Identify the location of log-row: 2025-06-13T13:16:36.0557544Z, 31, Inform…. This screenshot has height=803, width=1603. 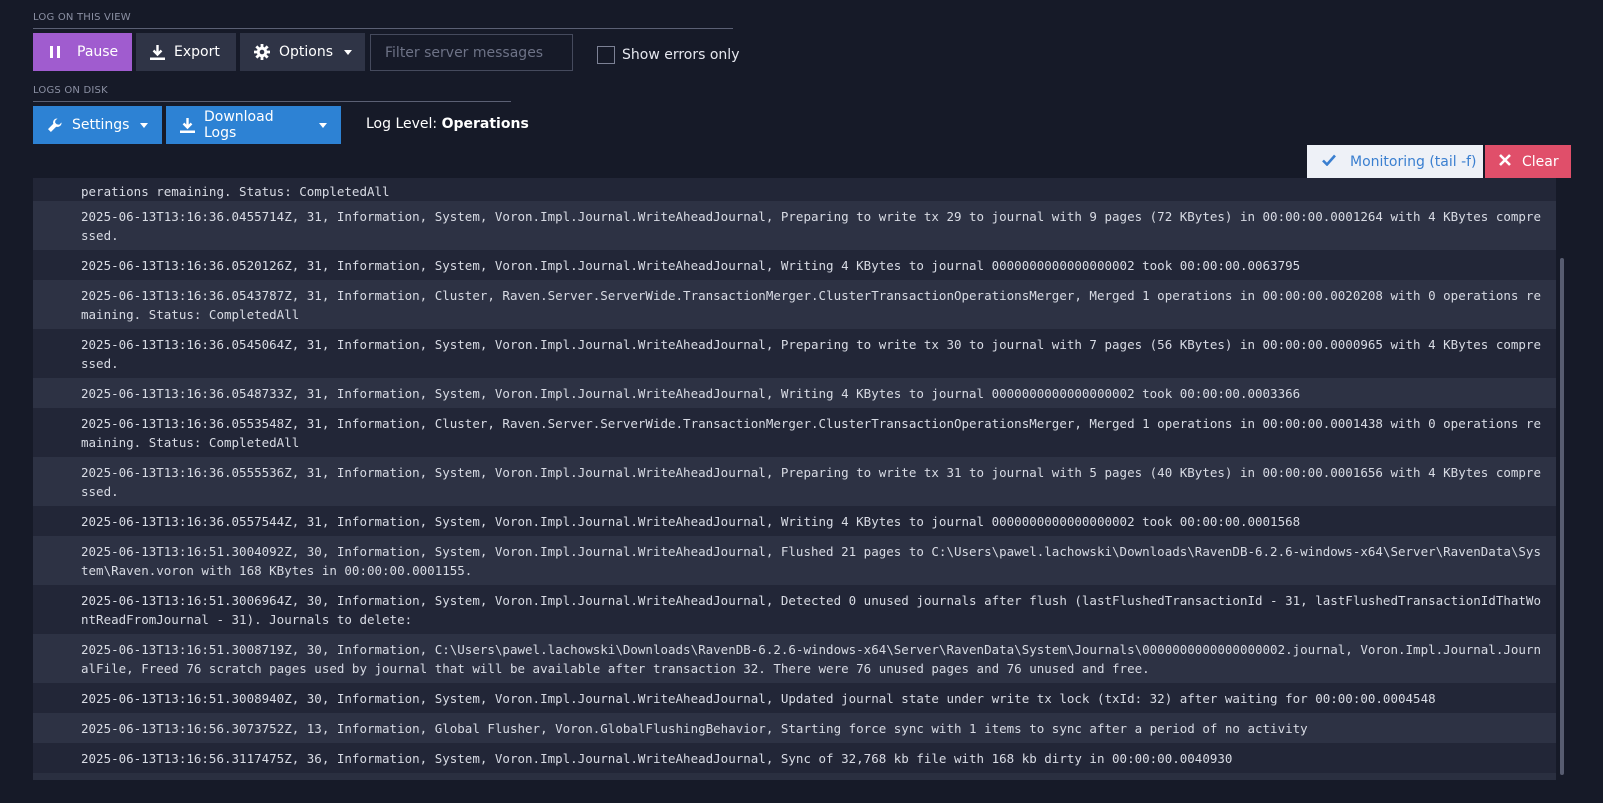
(794, 521).